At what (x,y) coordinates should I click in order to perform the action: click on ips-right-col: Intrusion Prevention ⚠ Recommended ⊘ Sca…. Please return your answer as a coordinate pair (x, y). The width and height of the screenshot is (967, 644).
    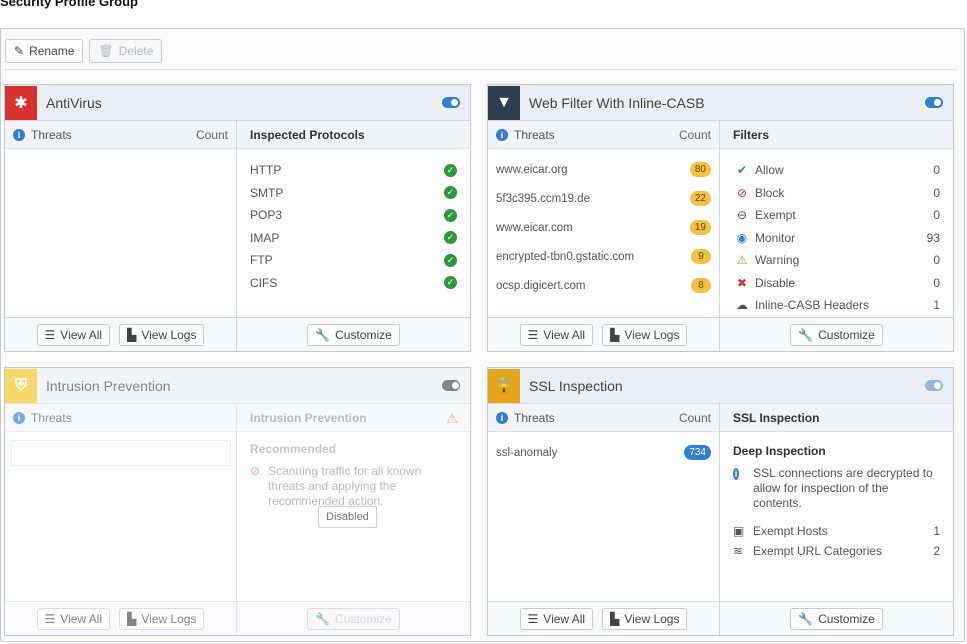
    Looking at the image, I should click on (353, 502).